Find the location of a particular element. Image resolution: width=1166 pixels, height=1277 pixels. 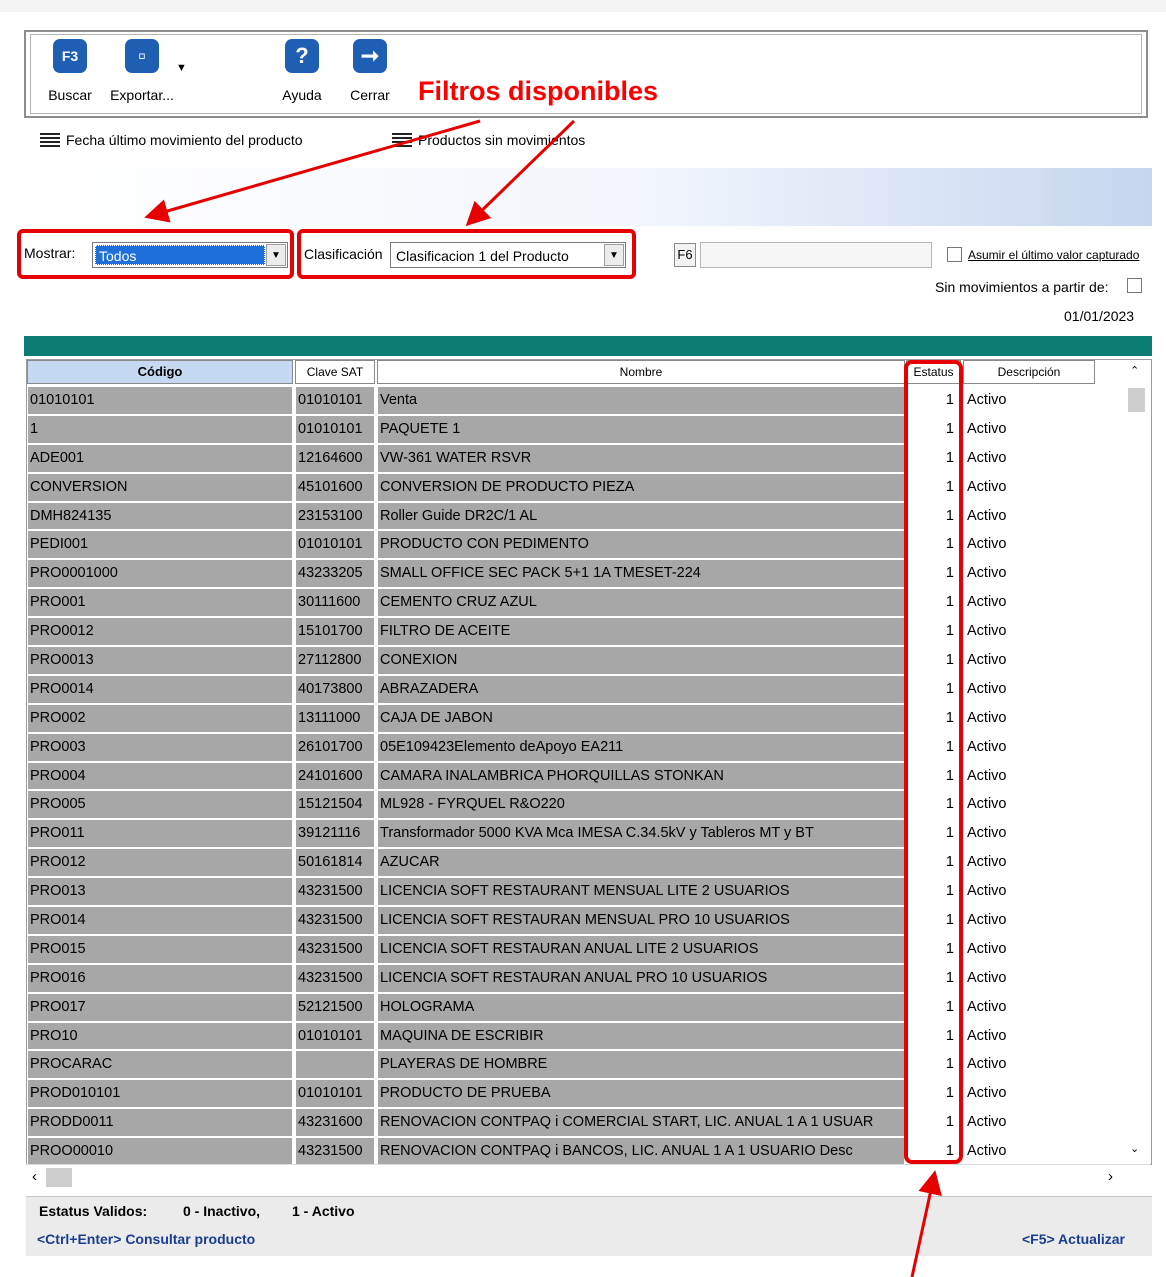

arrow-to-mostrar is located at coordinates (312, 171).